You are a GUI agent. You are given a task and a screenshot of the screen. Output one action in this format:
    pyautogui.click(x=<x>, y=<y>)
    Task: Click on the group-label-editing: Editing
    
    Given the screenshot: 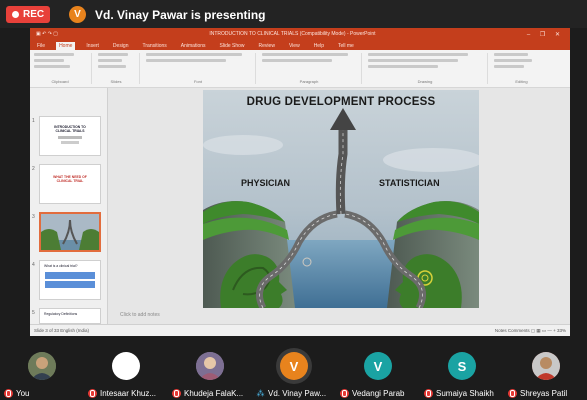 What is the action you would take?
    pyautogui.click(x=521, y=81)
    